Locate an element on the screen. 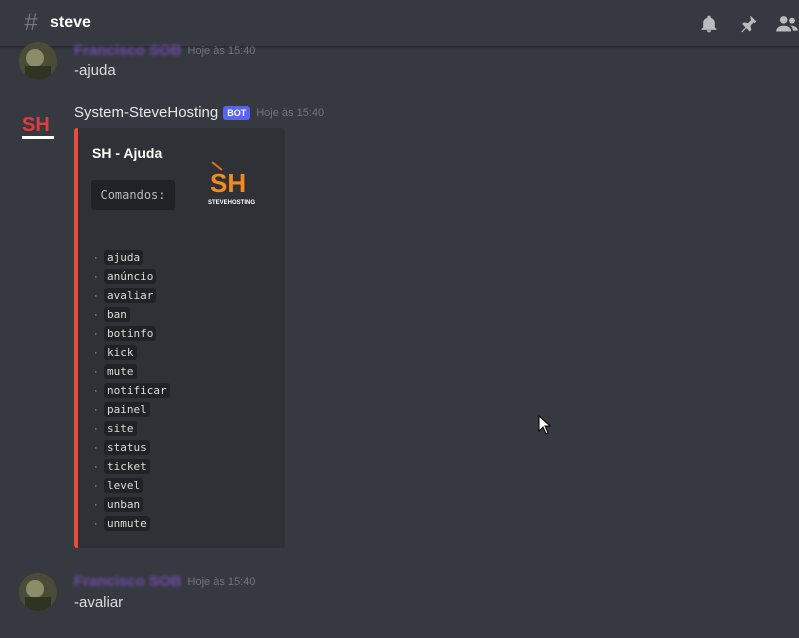  bell-icon is located at coordinates (709, 24).